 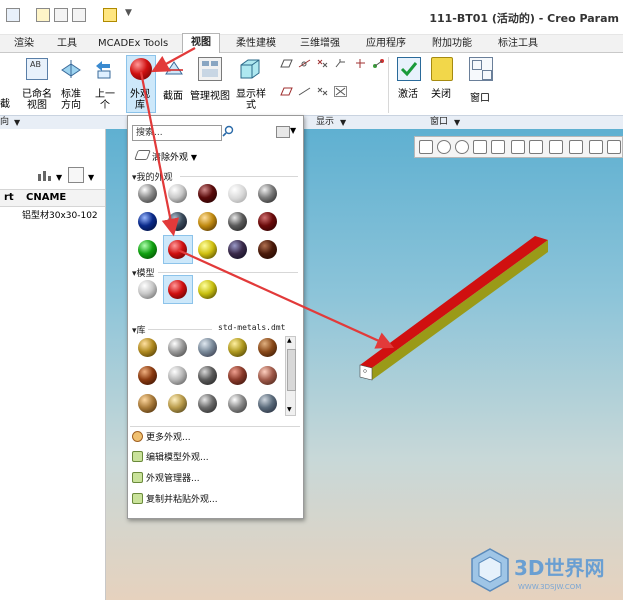 I want to click on swatch-dark-red, so click(x=207, y=193).